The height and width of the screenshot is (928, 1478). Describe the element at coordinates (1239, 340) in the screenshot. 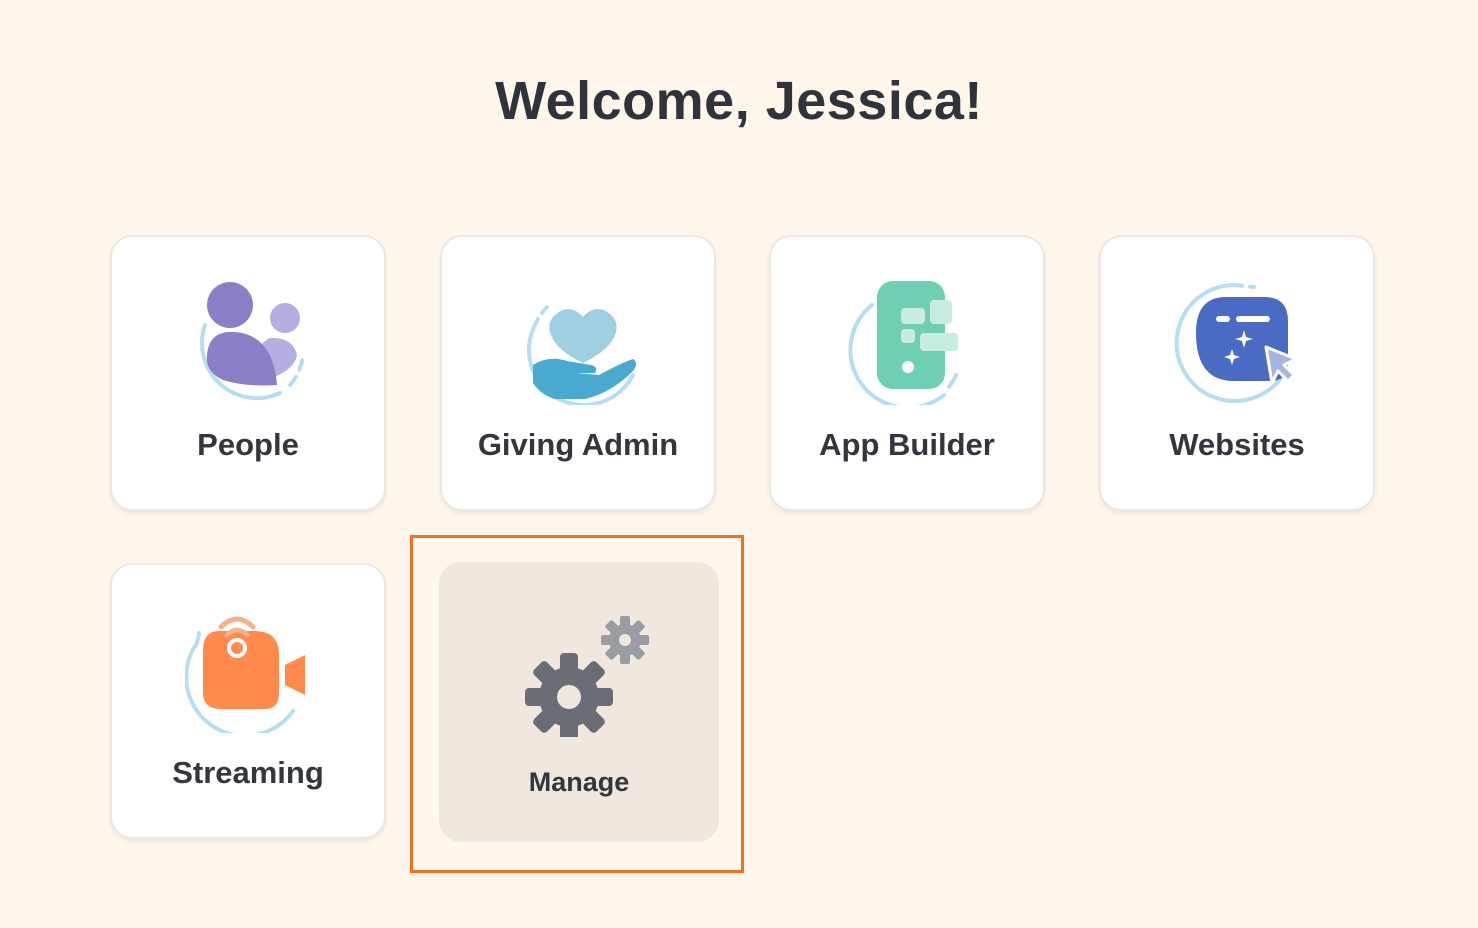

I see `website-cursor-icon` at that location.